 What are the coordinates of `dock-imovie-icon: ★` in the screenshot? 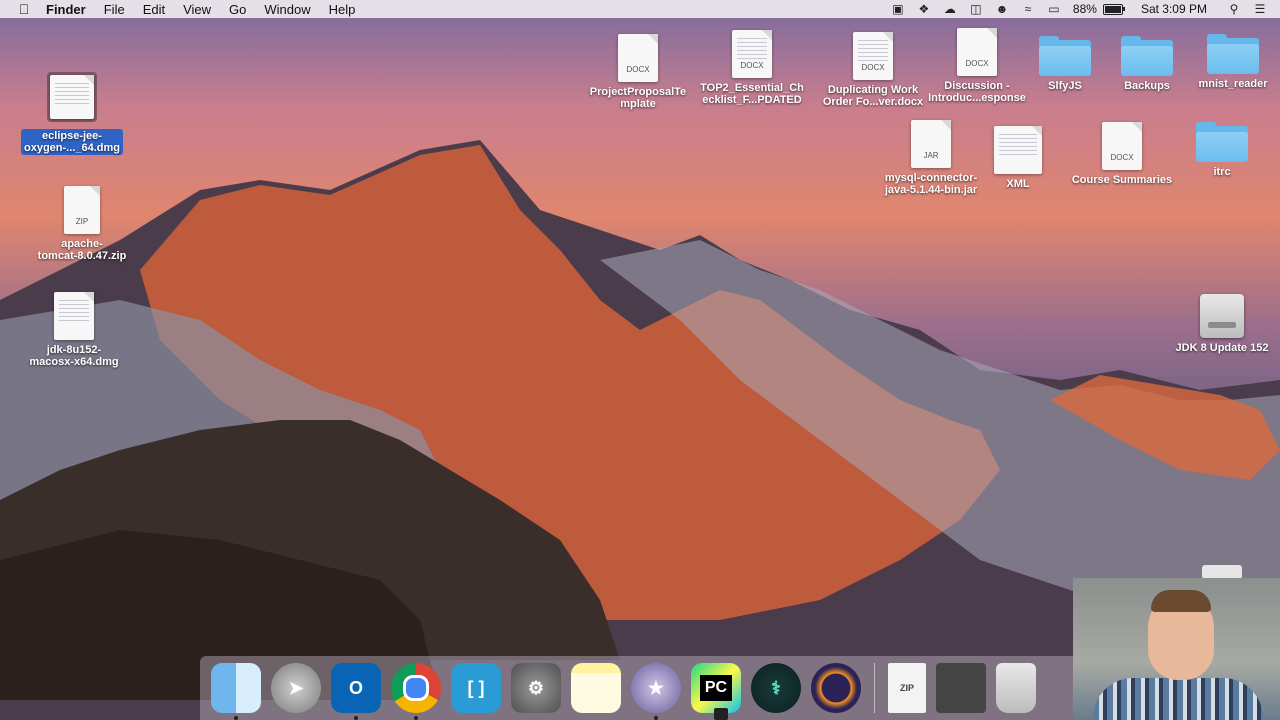 It's located at (656, 691).